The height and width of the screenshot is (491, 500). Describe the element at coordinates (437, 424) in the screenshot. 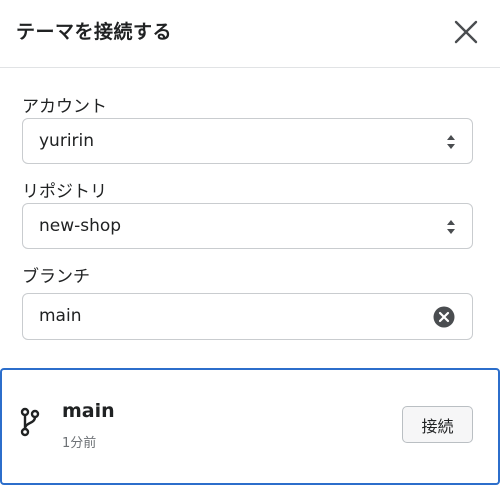

I see `connect-button: 接続` at that location.